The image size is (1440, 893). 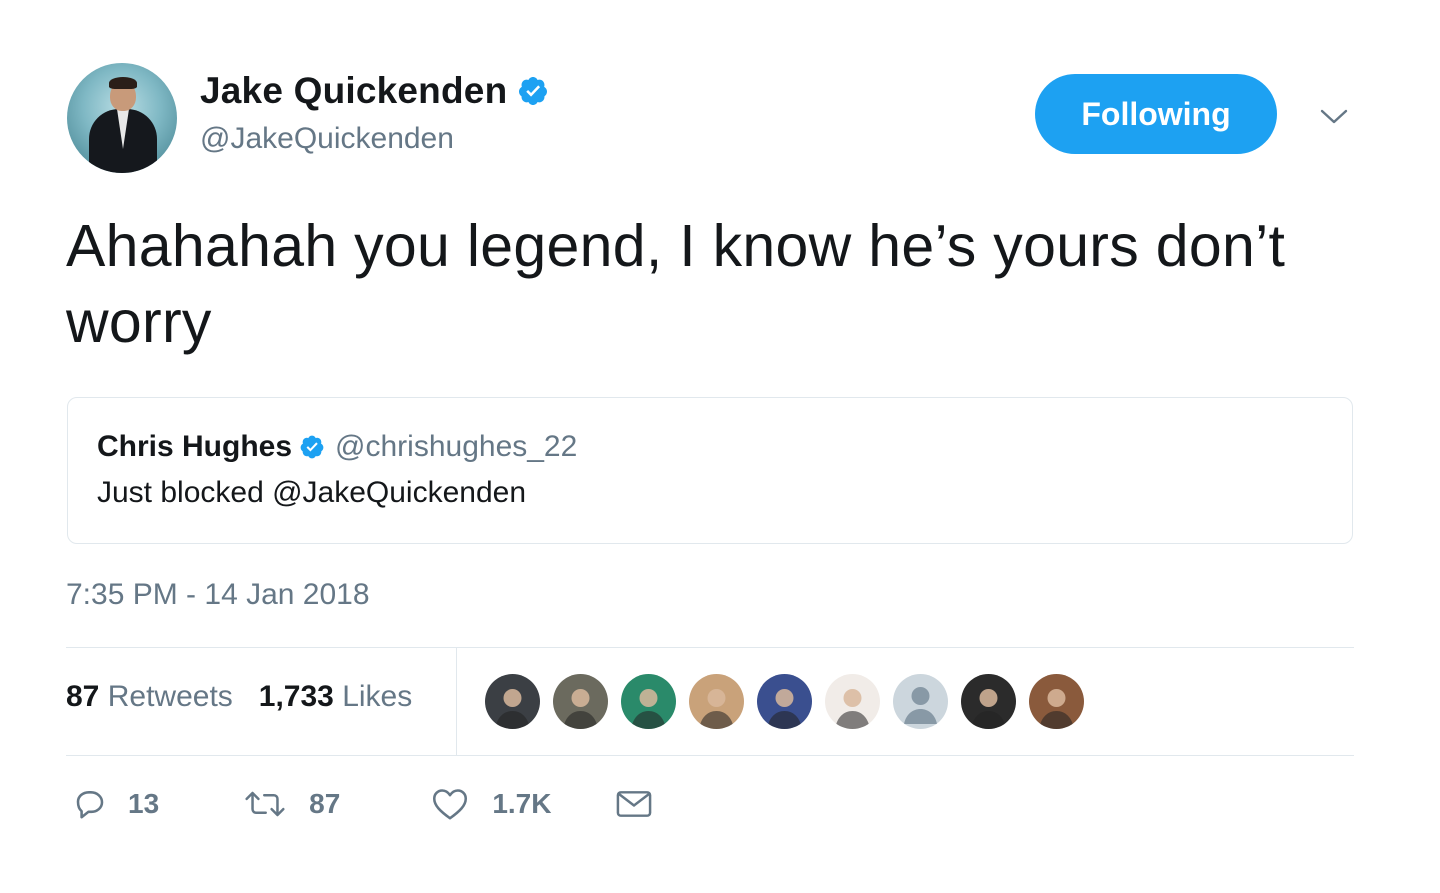 I want to click on quoted-tweet-header: Chris Hughes @chrishughes_22, so click(x=337, y=447).